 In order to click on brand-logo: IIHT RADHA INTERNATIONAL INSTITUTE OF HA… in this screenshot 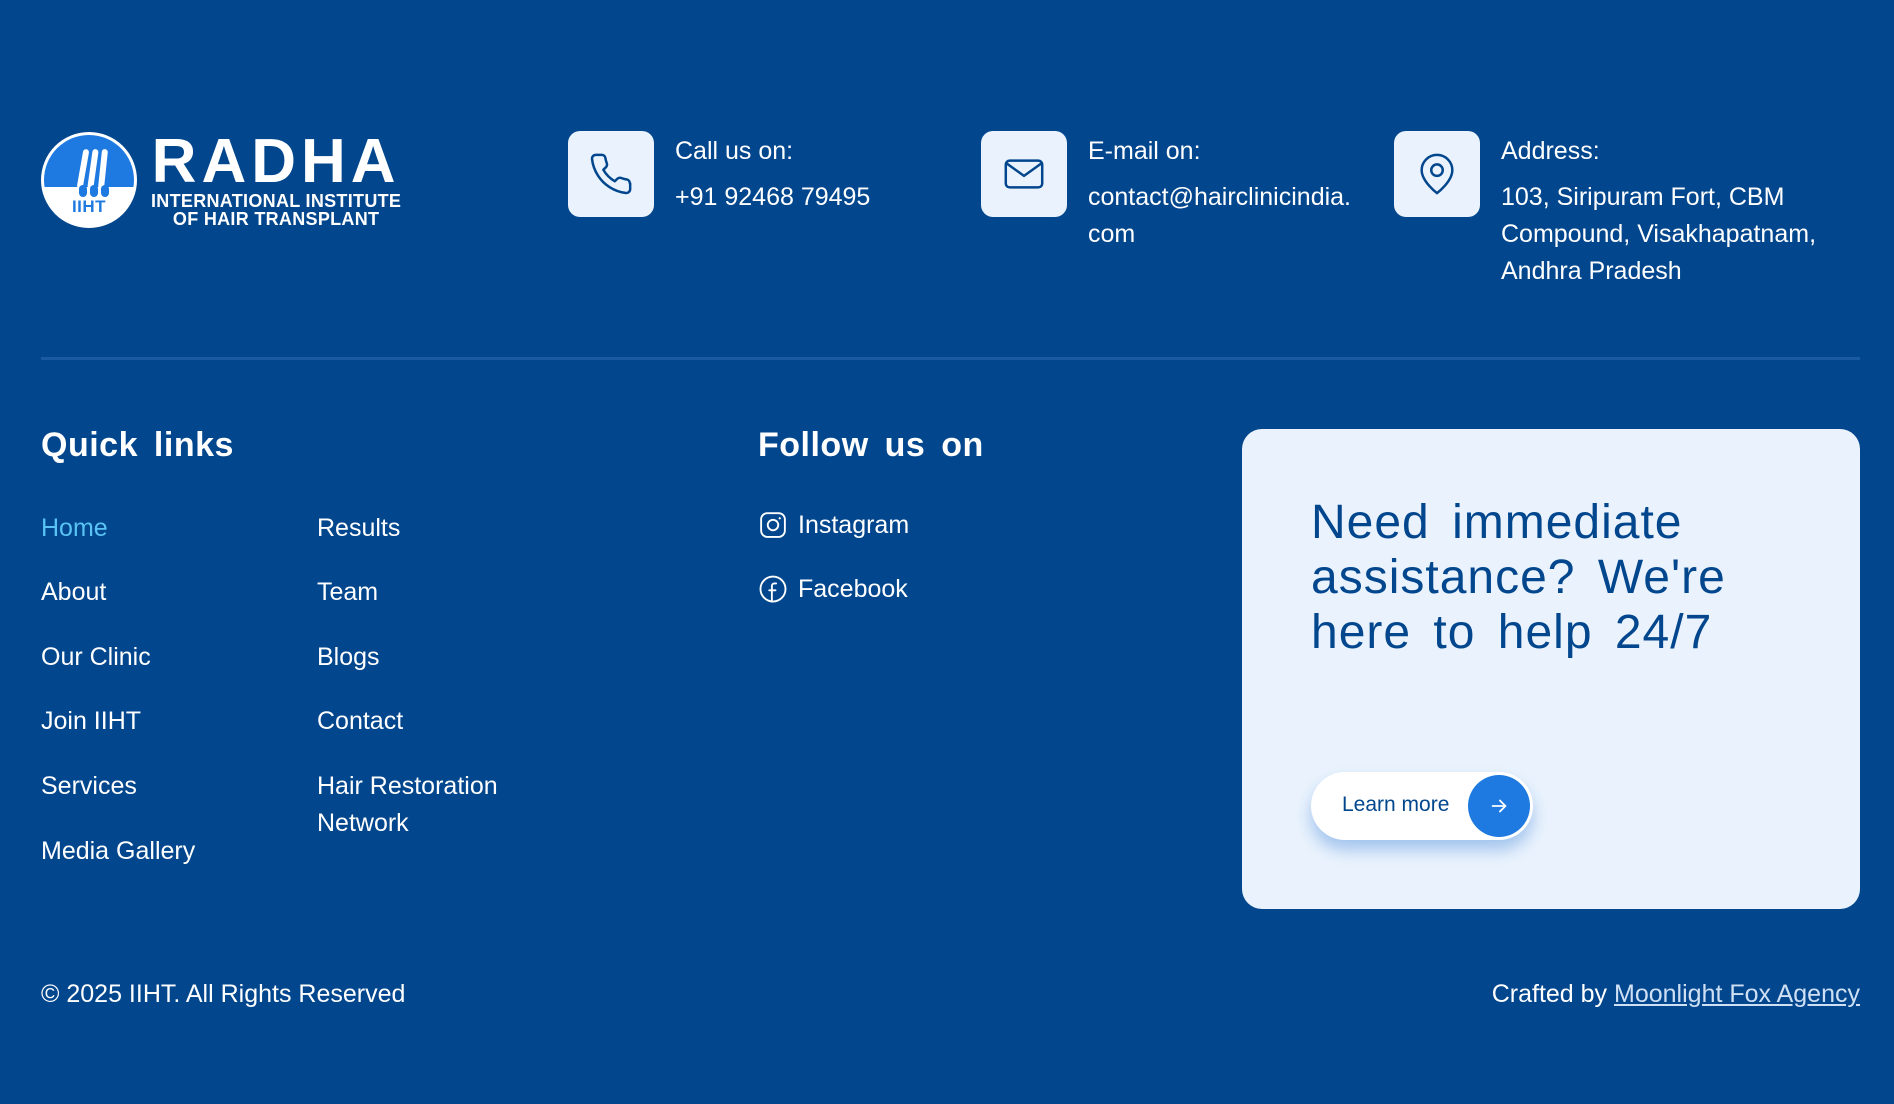, I will do `click(226, 180)`.